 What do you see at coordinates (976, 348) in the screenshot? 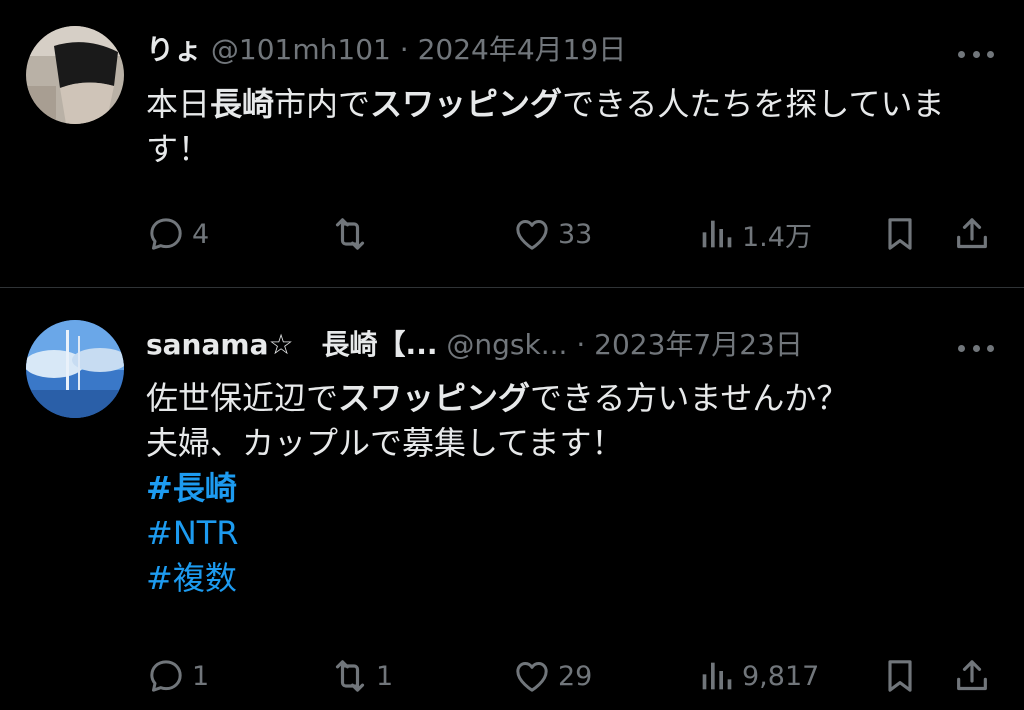
I see `more-icon` at bounding box center [976, 348].